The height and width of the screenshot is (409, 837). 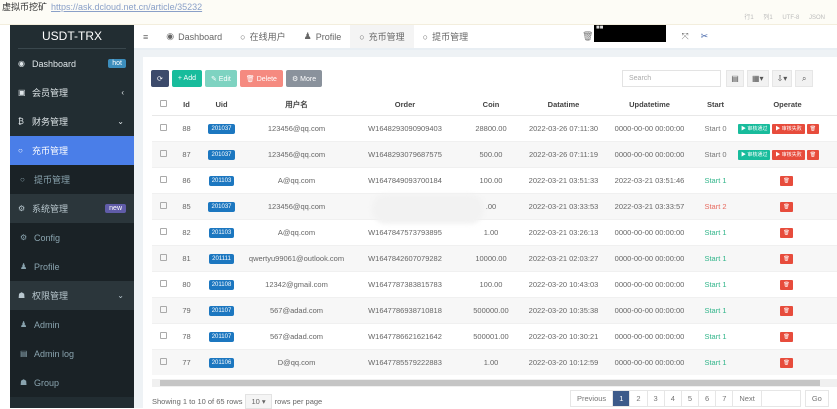 I want to click on horizontal-scrollbar, so click(x=494, y=383).